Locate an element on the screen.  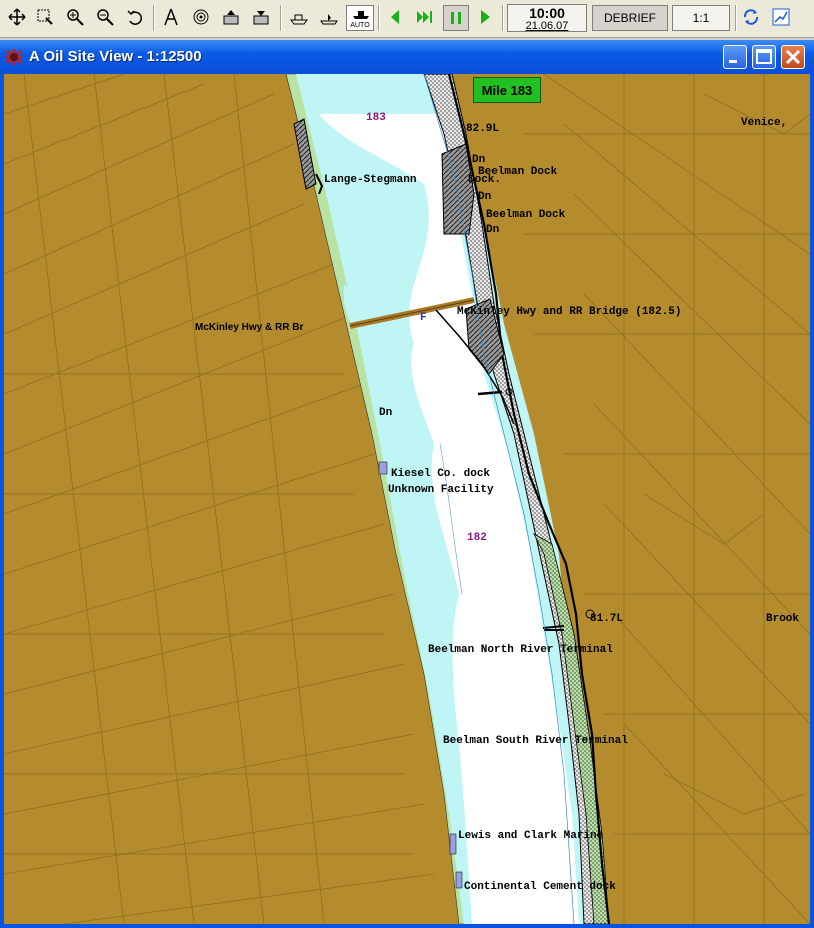
chart-icon is located at coordinates (781, 17).